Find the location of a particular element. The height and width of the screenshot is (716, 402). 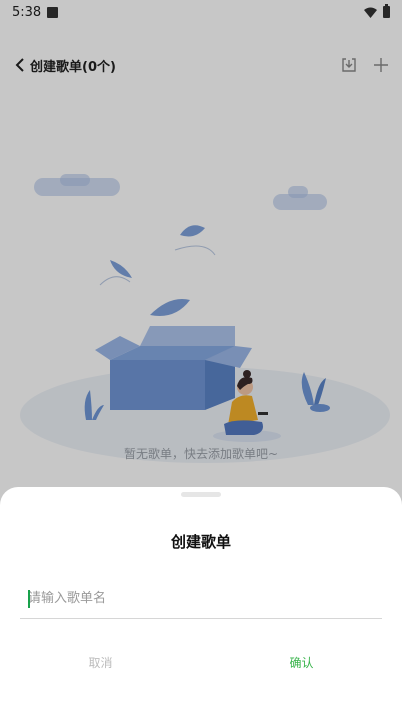

confirm-button: 确认 is located at coordinates (301, 663).